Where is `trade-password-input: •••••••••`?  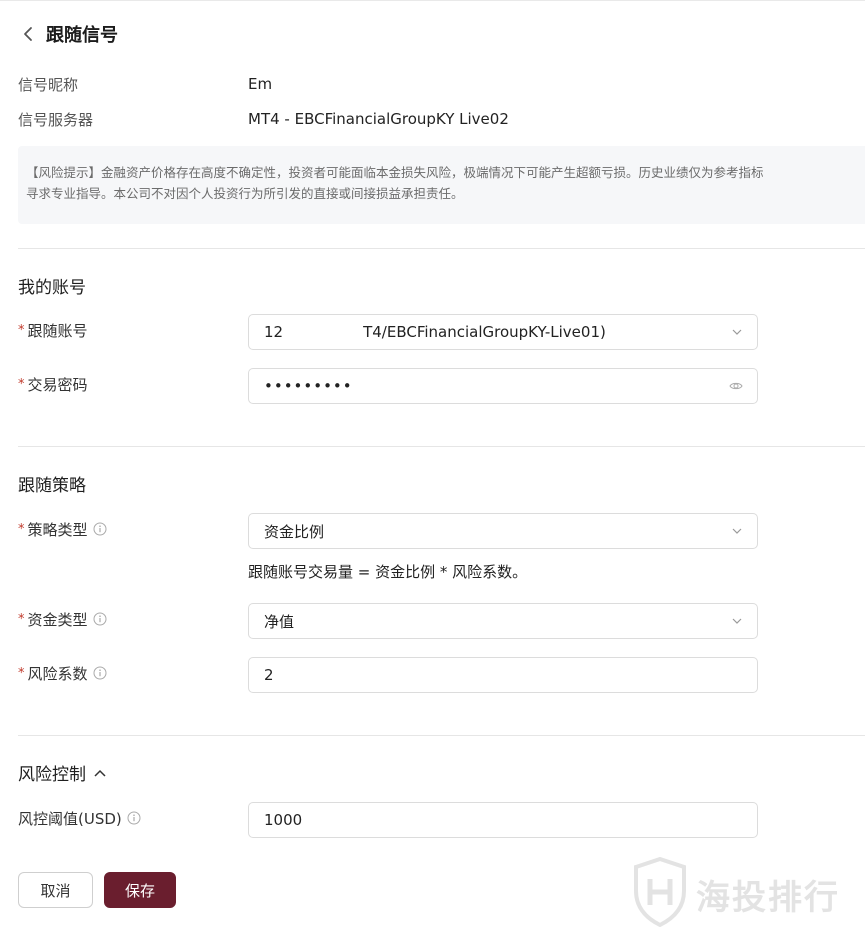
trade-password-input: ••••••••• is located at coordinates (503, 386).